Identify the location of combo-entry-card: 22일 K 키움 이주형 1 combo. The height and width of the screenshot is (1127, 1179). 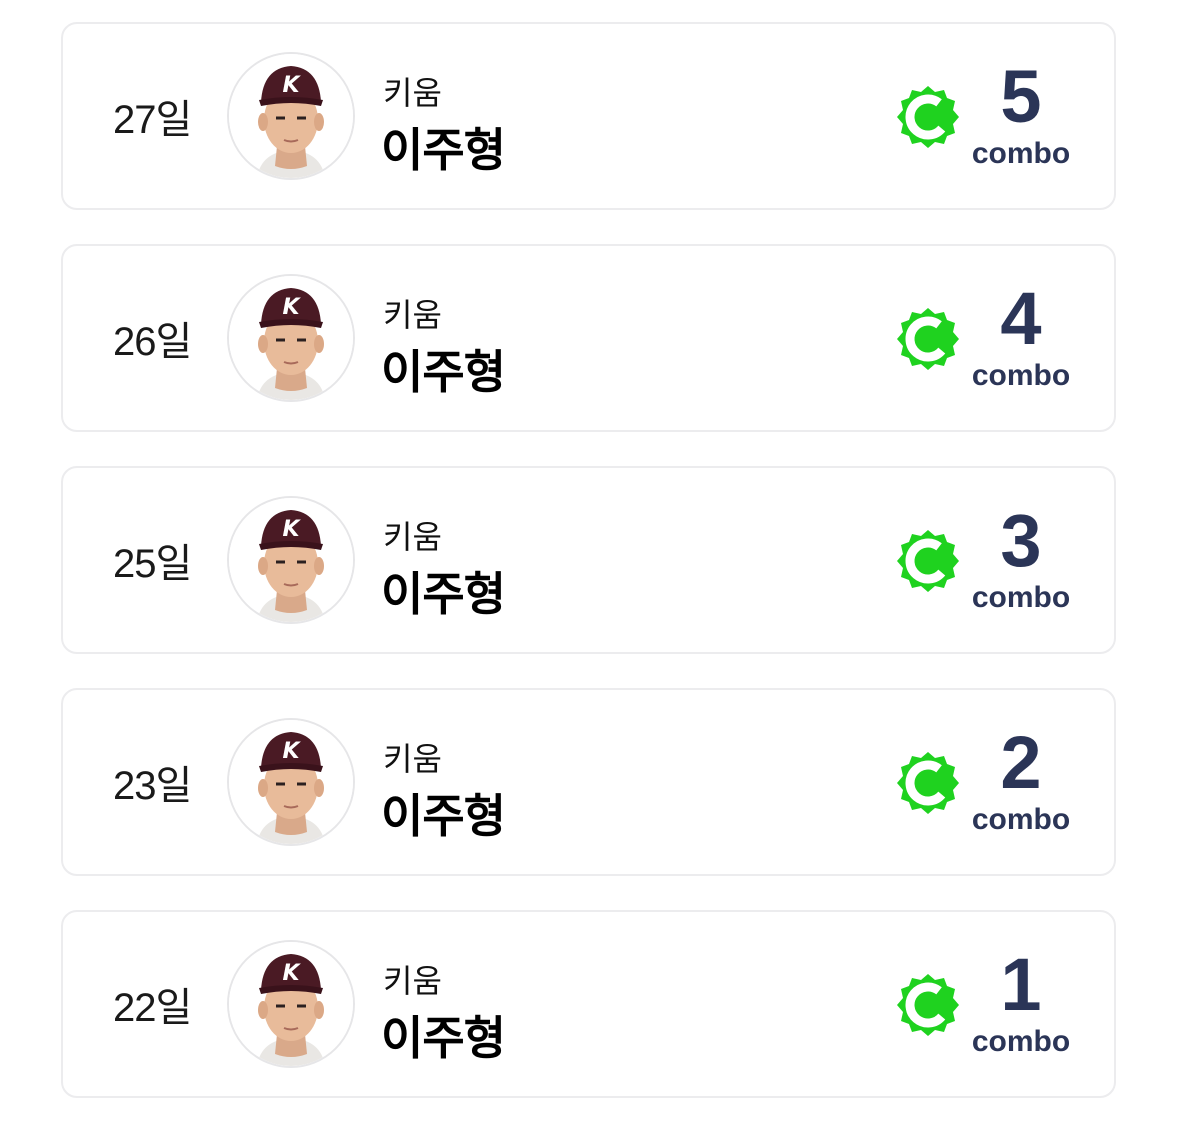
(588, 1004).